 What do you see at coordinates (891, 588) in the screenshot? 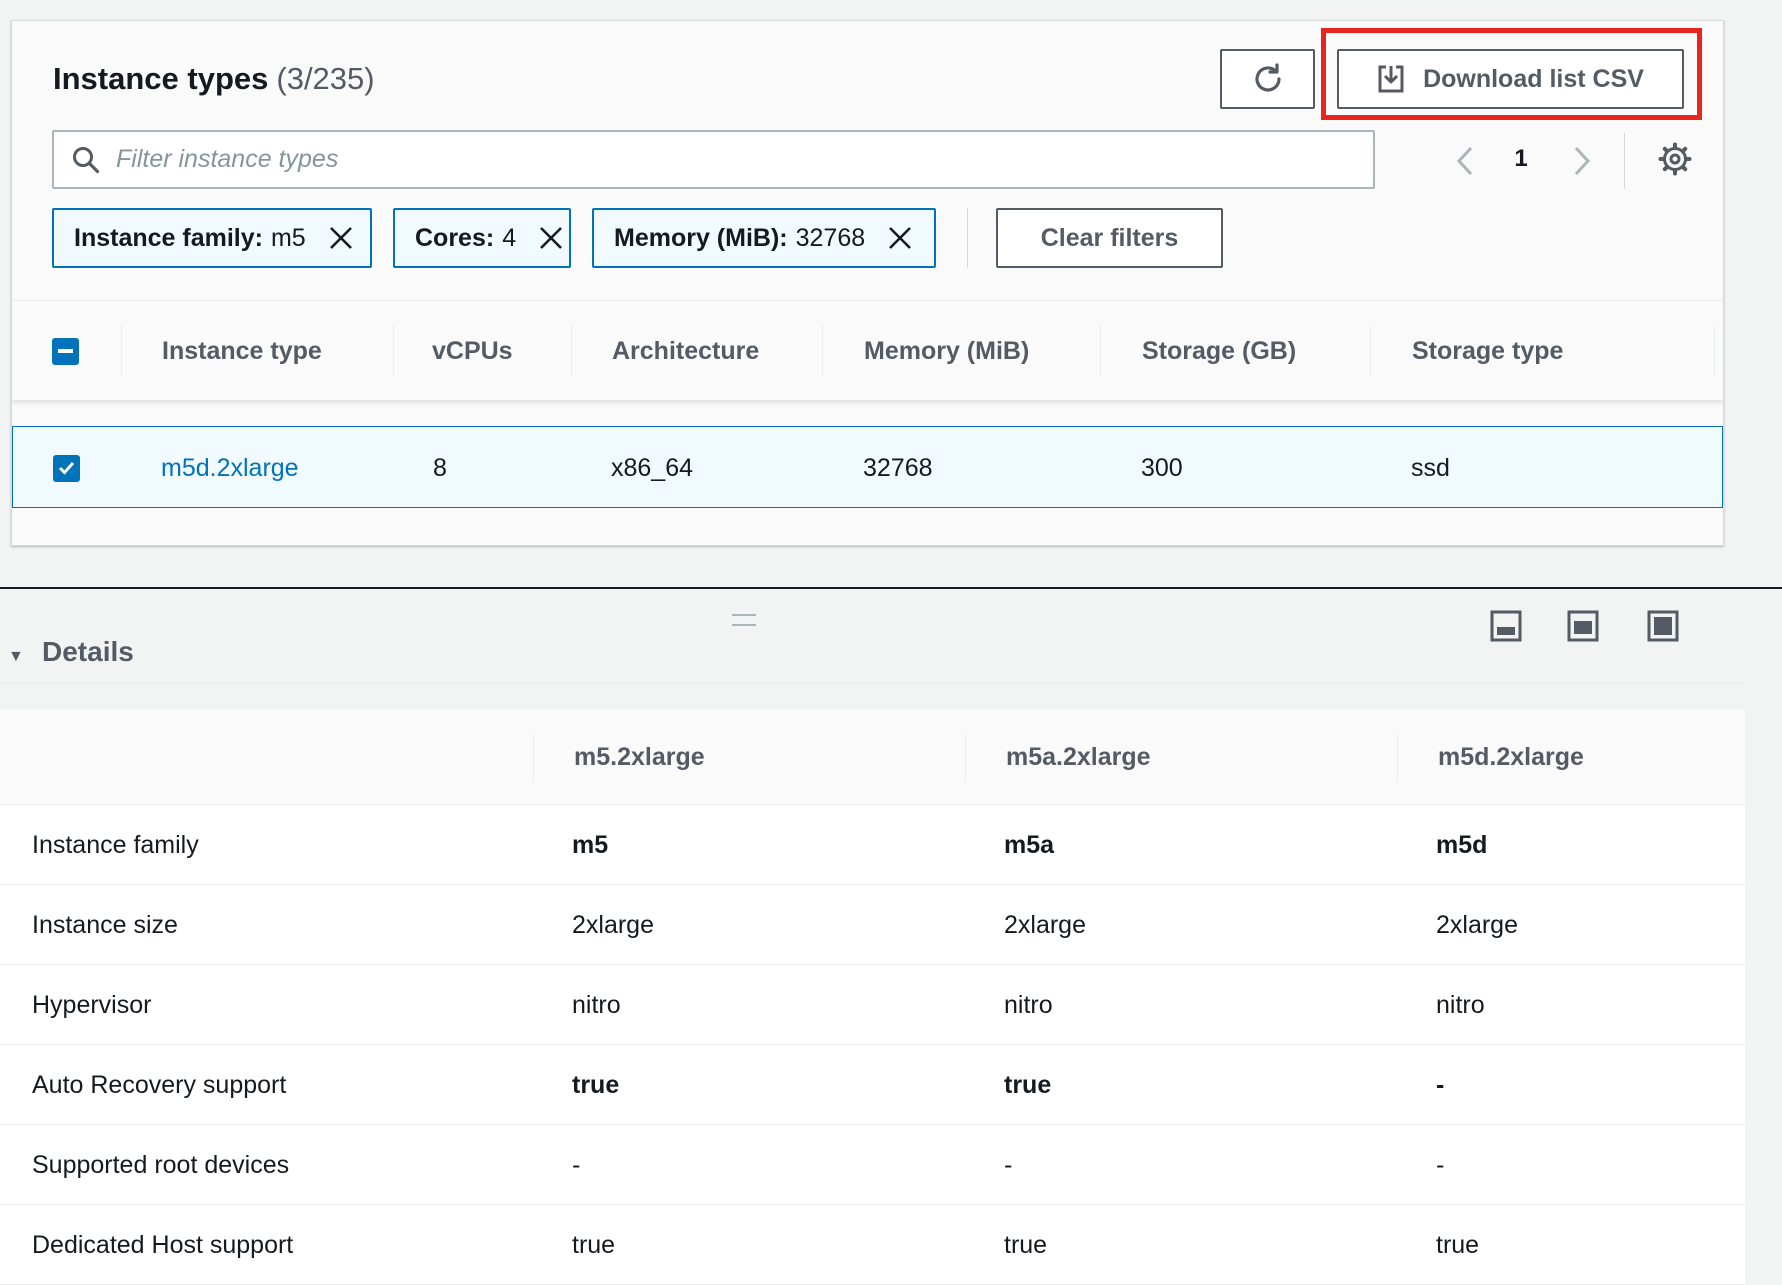
I see `split-panel-divider` at bounding box center [891, 588].